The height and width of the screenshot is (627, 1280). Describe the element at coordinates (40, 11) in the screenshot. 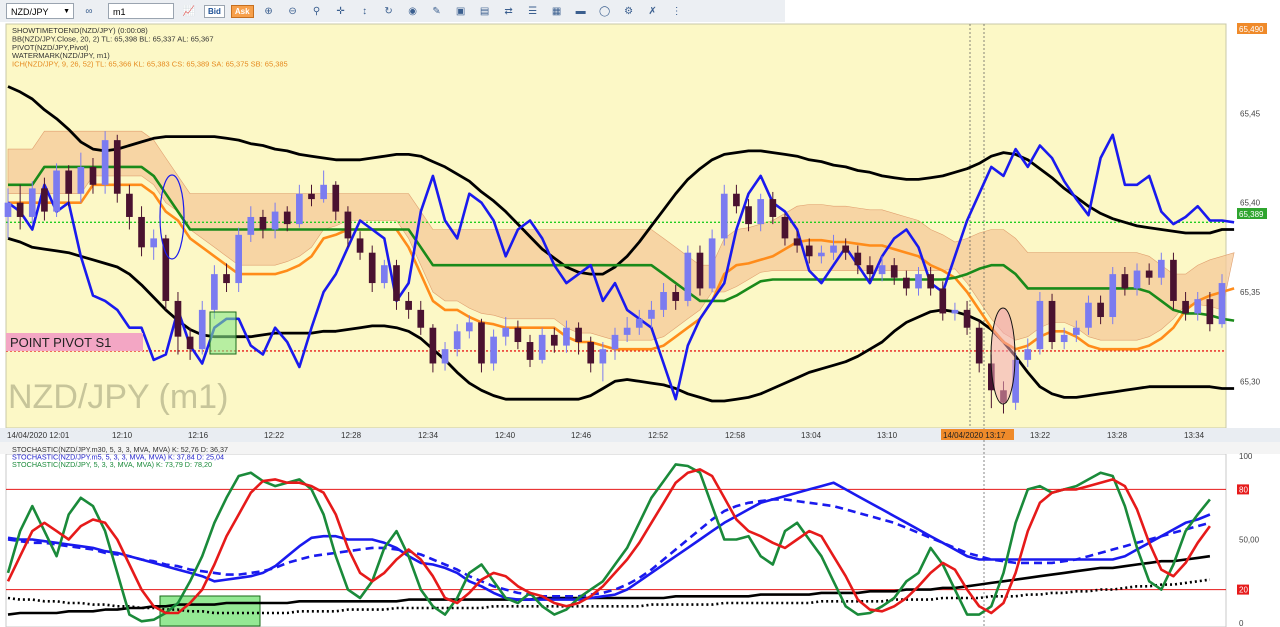

I see `symbol-selector: NZD/JPY ▼` at that location.